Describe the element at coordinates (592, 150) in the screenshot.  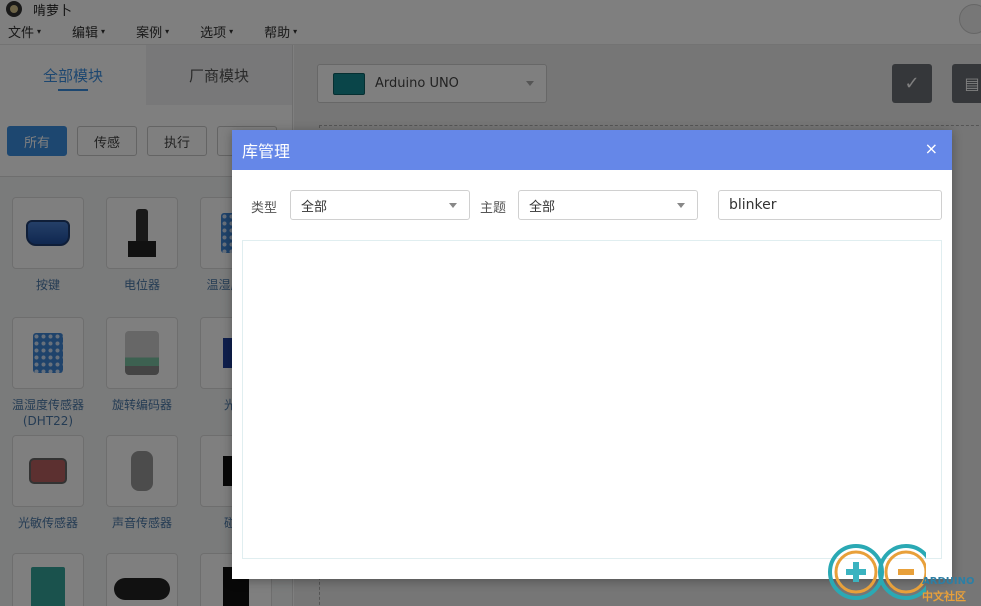
I see `dialog-header: 库管理 ×` at that location.